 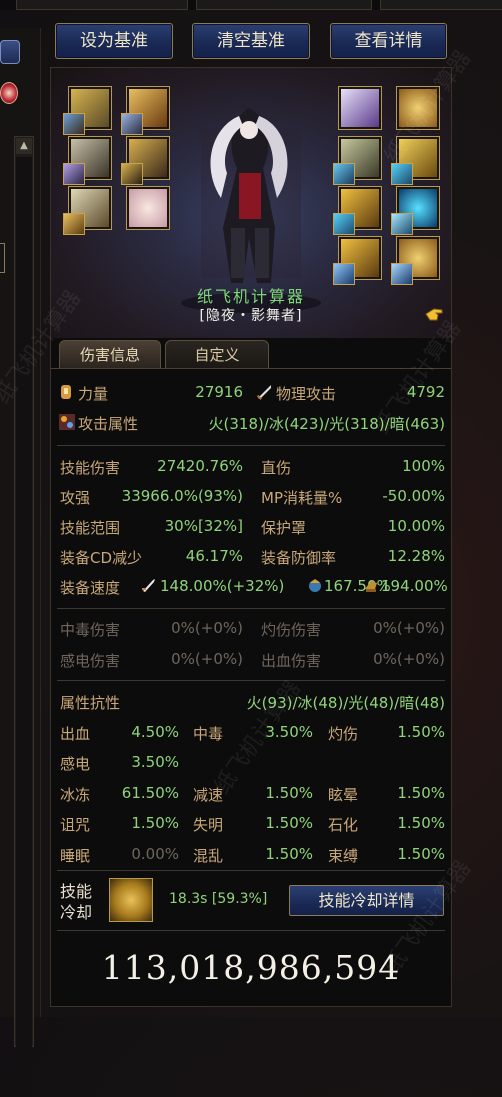 I want to click on add-icon, so click(x=9, y=93).